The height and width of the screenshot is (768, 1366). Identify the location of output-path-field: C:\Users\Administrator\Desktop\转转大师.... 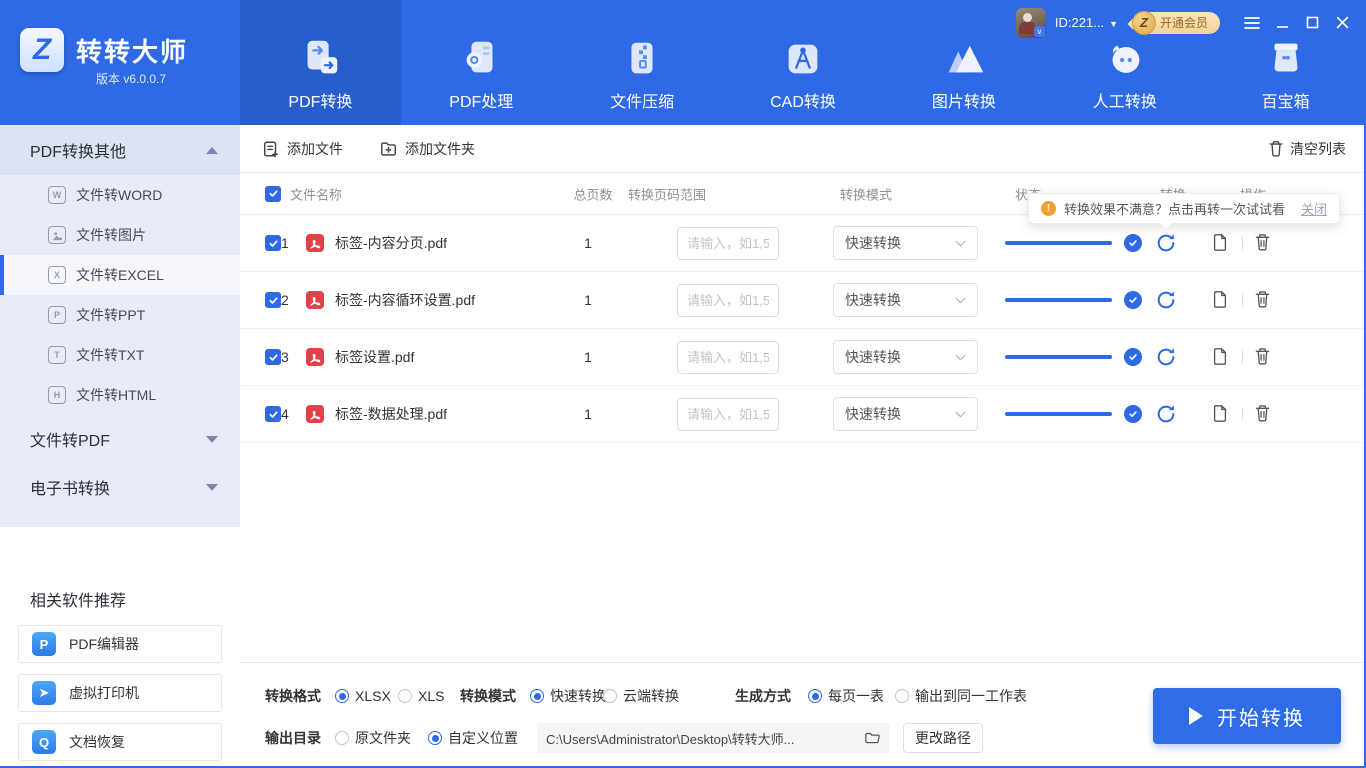
(713, 738).